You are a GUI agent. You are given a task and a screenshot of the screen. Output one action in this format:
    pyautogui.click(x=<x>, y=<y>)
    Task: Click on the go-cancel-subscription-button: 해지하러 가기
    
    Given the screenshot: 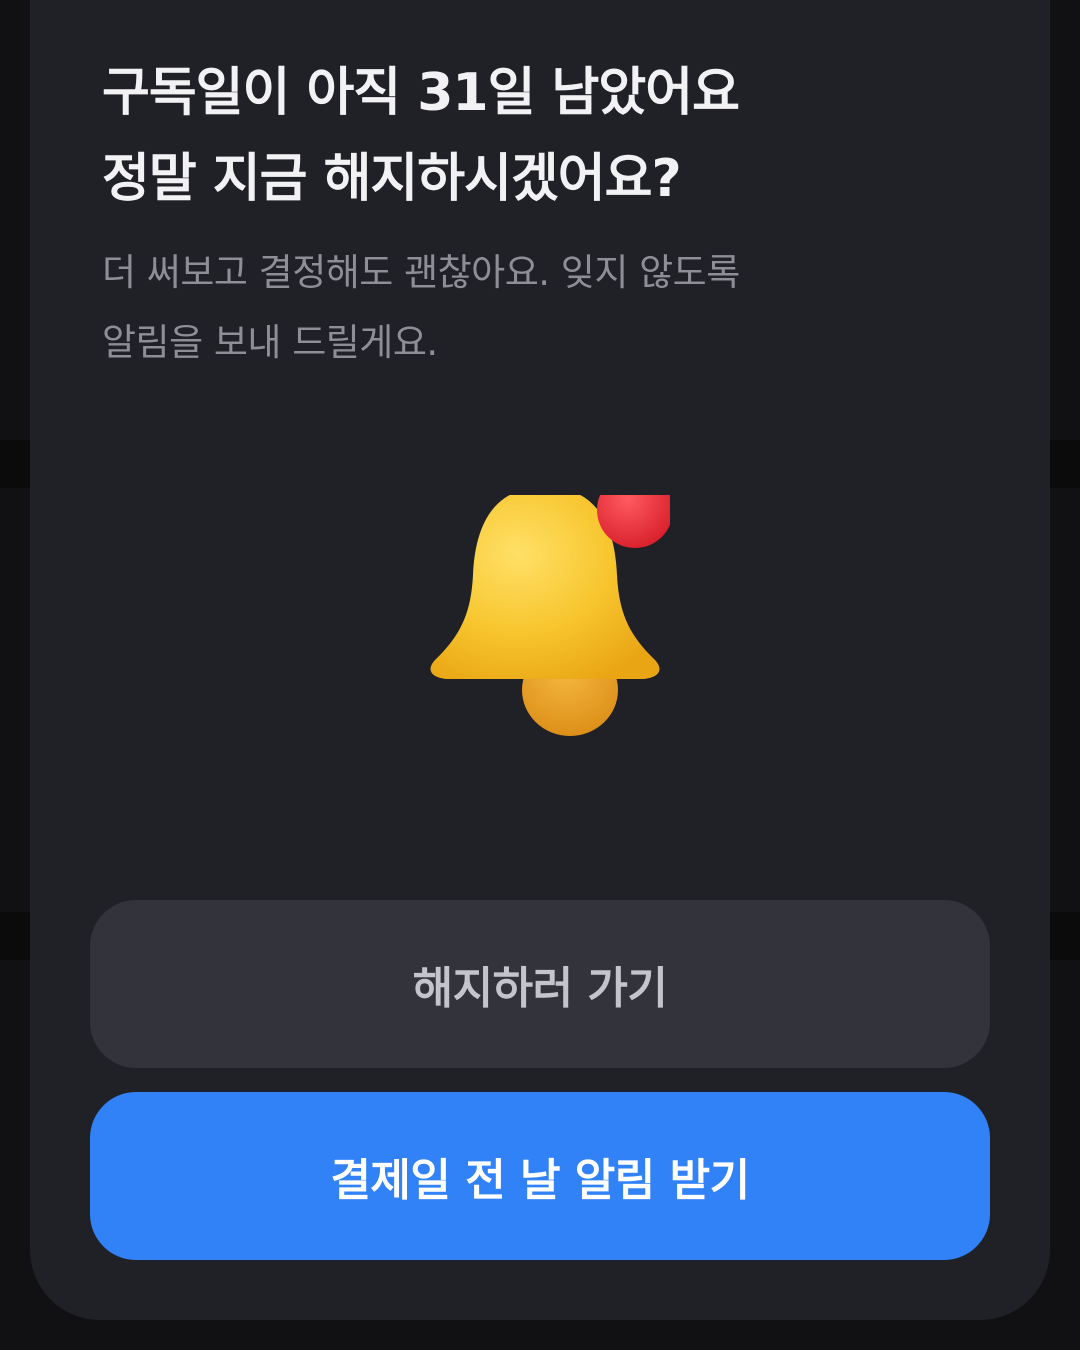 What is the action you would take?
    pyautogui.click(x=540, y=984)
    